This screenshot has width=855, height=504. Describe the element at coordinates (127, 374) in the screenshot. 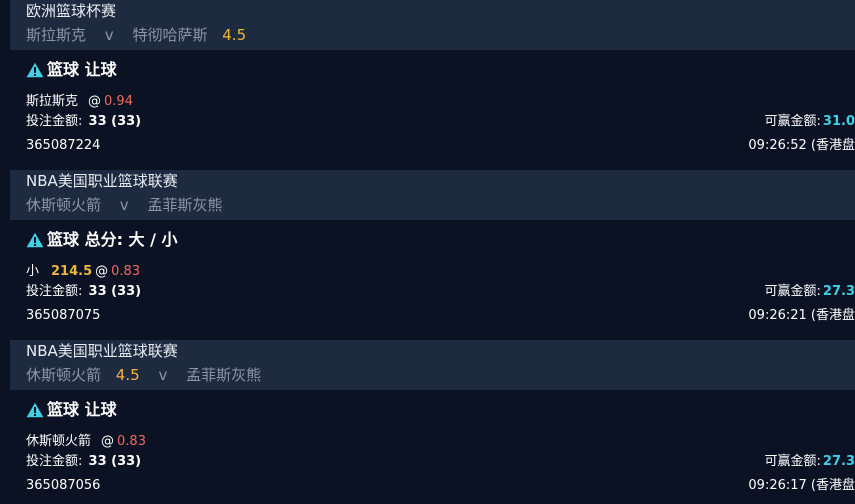

I see `home-handicap: 4.5` at that location.